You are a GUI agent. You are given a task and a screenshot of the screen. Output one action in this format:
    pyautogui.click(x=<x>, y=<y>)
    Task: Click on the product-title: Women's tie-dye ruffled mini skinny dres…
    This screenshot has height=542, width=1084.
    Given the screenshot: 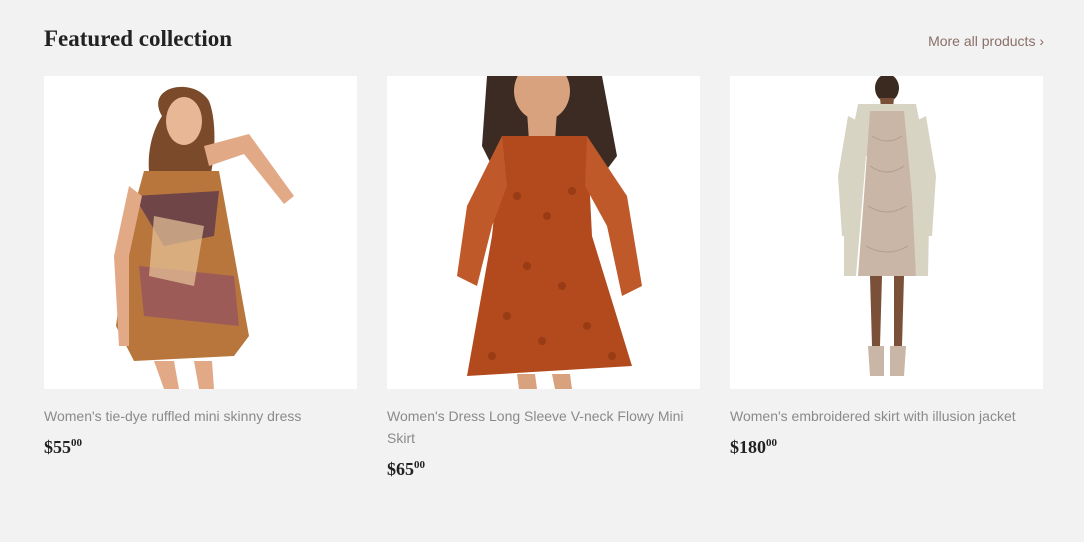 What is the action you would take?
    pyautogui.click(x=200, y=416)
    